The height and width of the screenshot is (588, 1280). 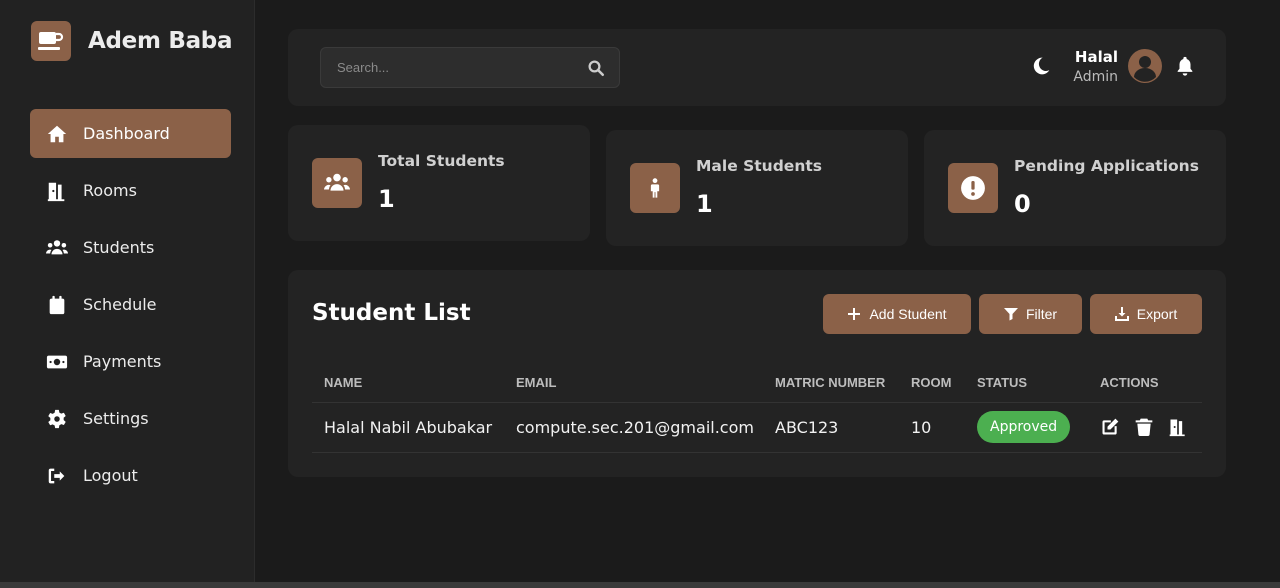 I want to click on plus-icon, so click(x=854, y=314).